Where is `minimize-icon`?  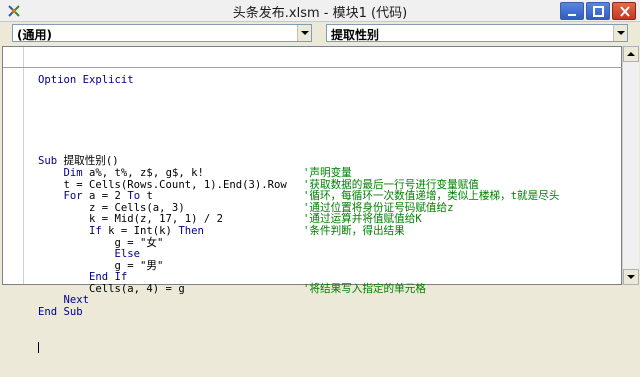 minimize-icon is located at coordinates (572, 15).